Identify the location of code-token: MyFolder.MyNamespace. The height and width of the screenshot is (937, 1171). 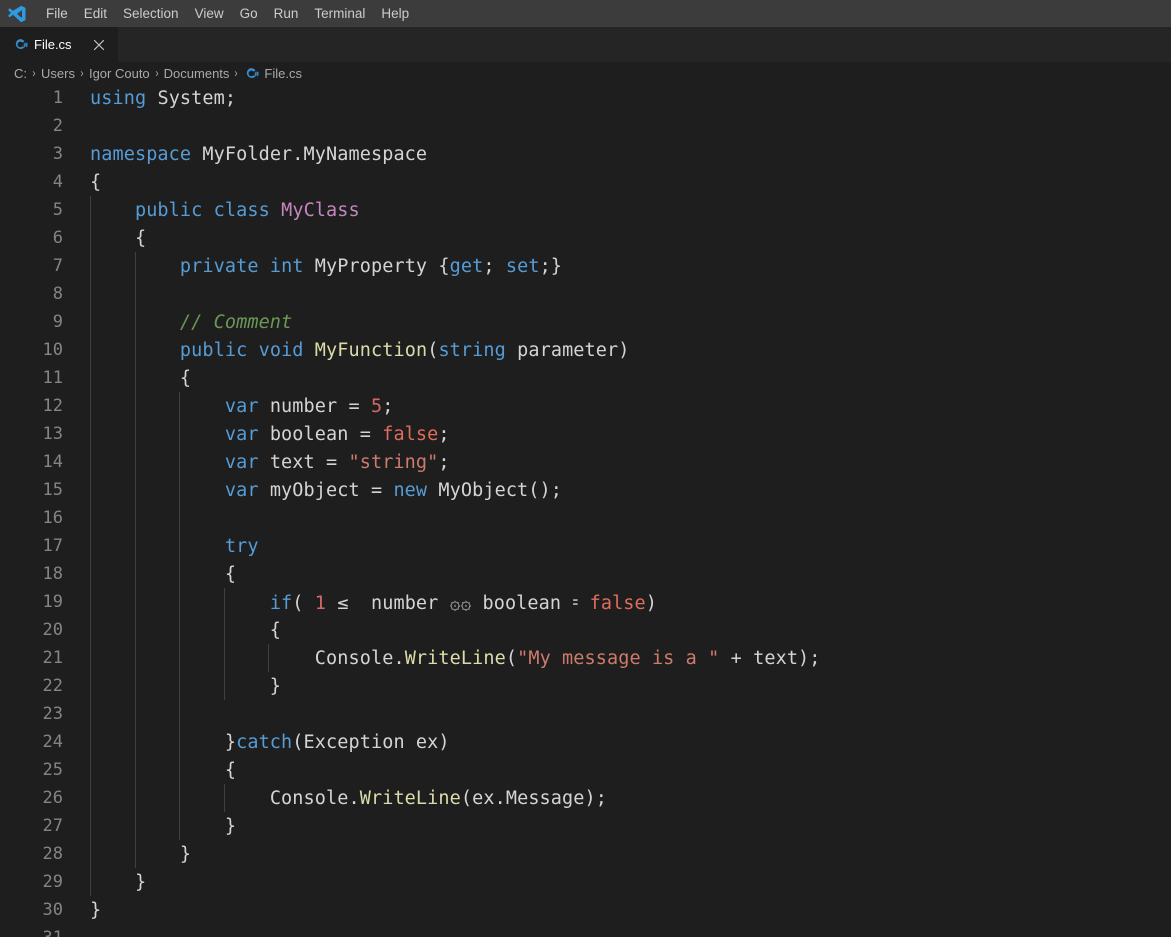
(309, 154).